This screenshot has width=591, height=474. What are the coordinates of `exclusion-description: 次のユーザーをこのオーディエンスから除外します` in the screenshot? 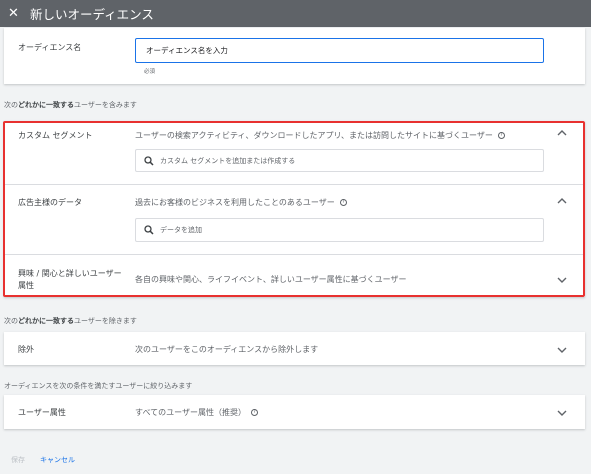 It's located at (227, 349).